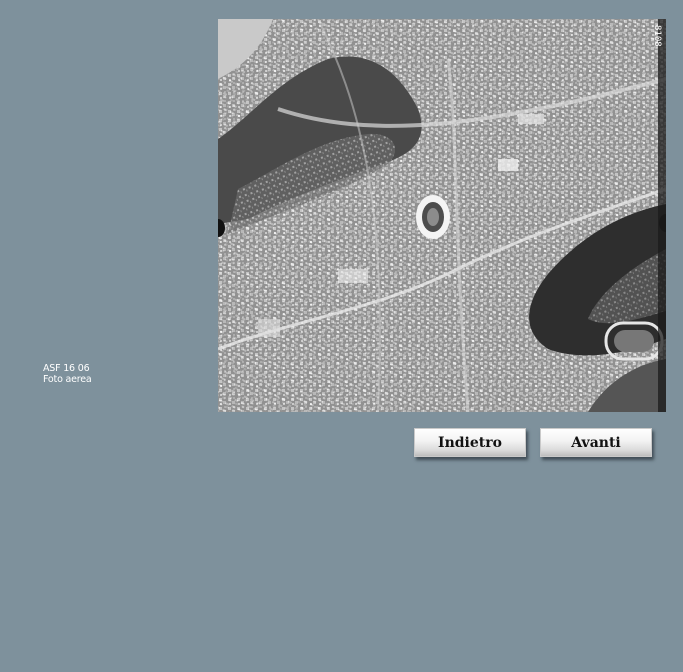  What do you see at coordinates (596, 442) in the screenshot?
I see `next-button: Avanti` at bounding box center [596, 442].